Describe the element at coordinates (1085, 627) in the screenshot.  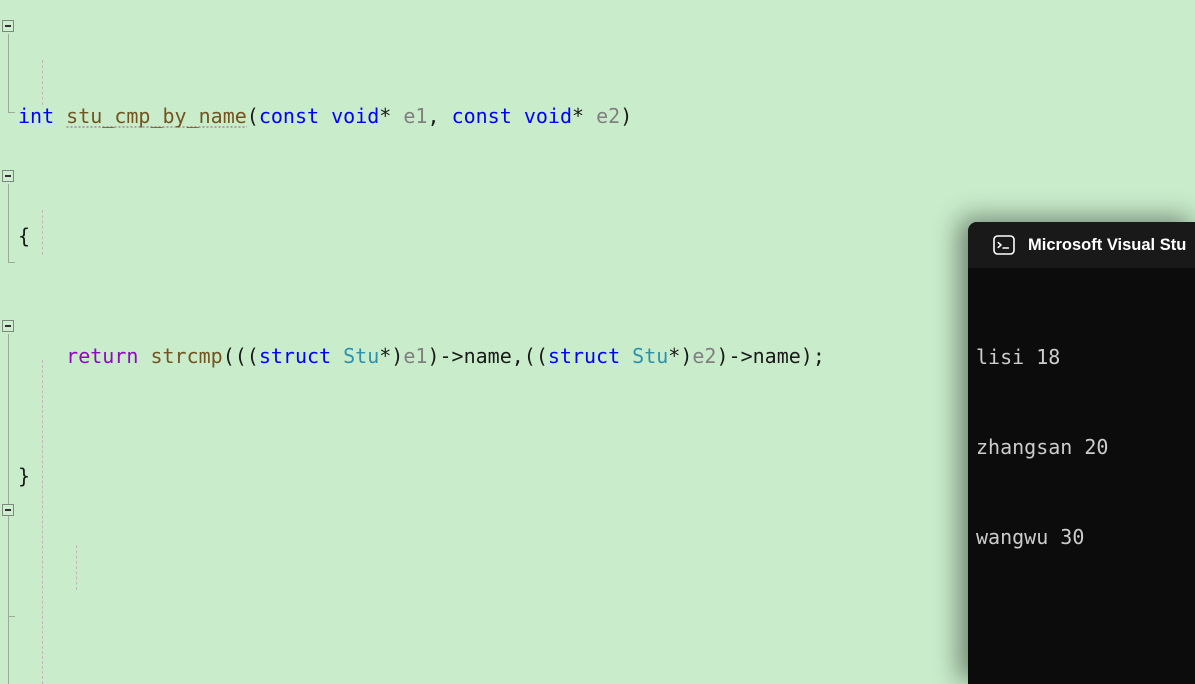
I see `console-output-blank` at that location.